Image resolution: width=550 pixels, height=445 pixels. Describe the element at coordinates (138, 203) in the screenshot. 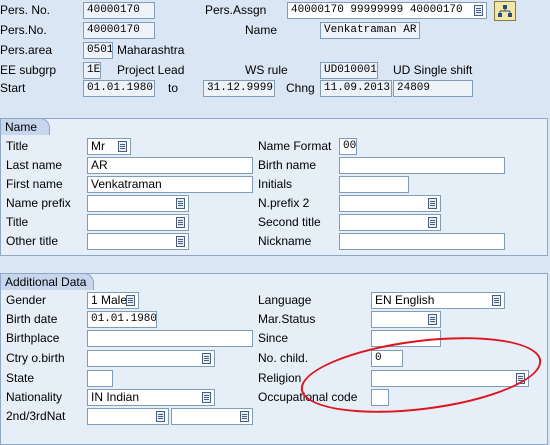

I see `name-prefix-field` at that location.